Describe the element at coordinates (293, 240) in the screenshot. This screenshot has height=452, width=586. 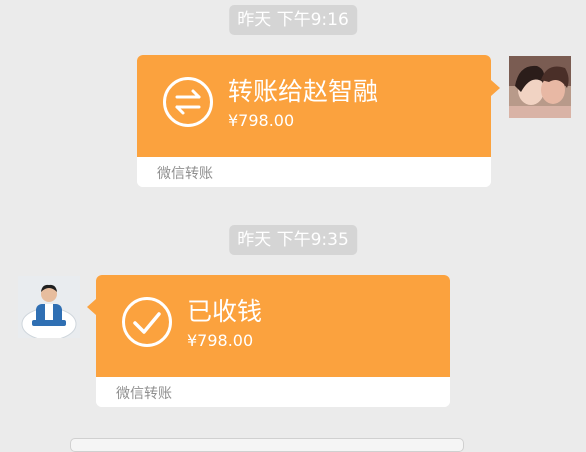
I see `timestamp-label: 昨天 下午9:35` at that location.